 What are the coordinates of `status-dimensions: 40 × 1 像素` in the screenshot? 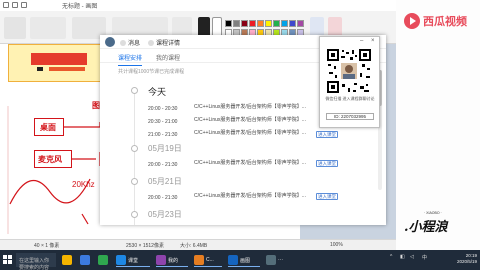 It's located at (47, 246).